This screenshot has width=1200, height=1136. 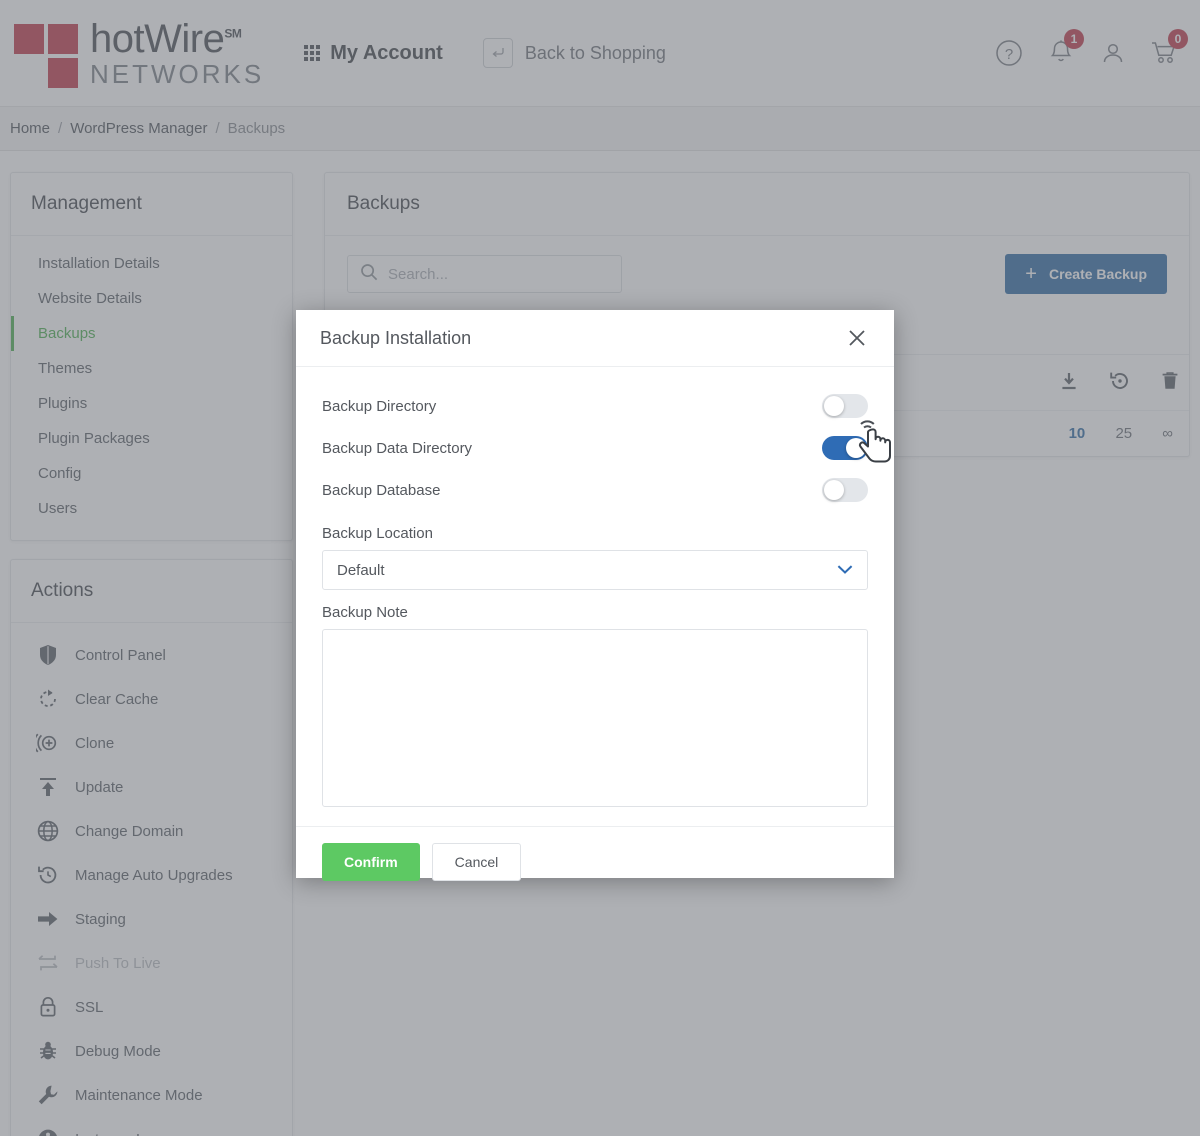 I want to click on backup-location-value: Default, so click(x=361, y=570).